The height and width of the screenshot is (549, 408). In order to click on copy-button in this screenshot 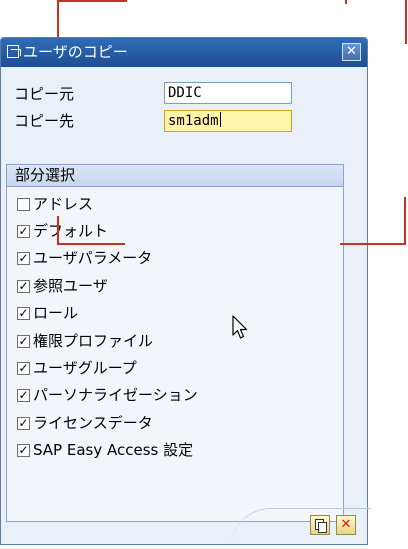, I will do `click(320, 525)`.